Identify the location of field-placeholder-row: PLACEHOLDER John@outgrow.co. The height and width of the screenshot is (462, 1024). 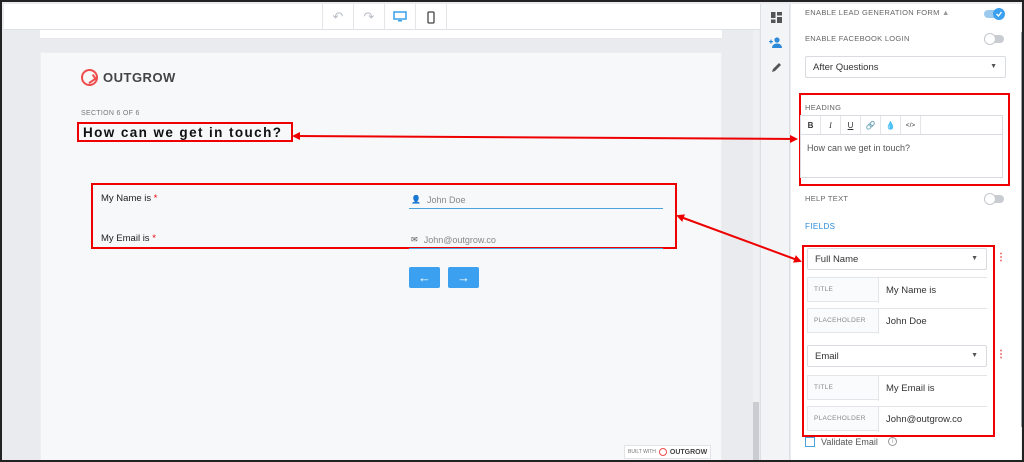
(897, 419).